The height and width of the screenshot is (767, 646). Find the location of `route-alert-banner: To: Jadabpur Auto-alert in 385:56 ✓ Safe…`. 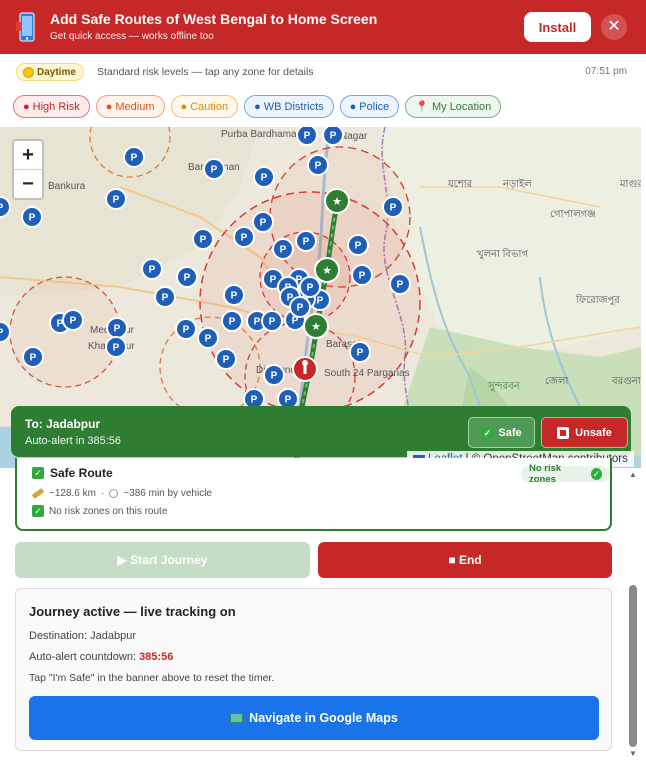

route-alert-banner: To: Jadabpur Auto-alert in 385:56 ✓ Safe… is located at coordinates (321, 431).